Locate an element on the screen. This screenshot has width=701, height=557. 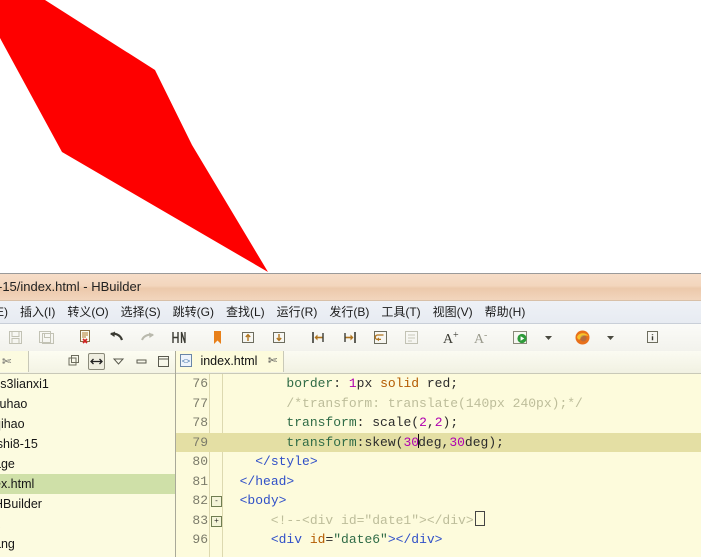
code-text: <body> is located at coordinates (255, 501).